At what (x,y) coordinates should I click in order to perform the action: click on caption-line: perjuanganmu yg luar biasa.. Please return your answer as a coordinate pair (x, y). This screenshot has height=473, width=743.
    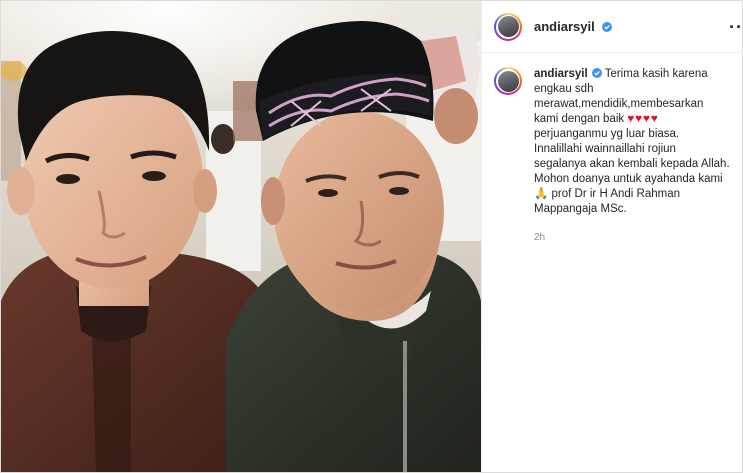
    Looking at the image, I should click on (607, 134).